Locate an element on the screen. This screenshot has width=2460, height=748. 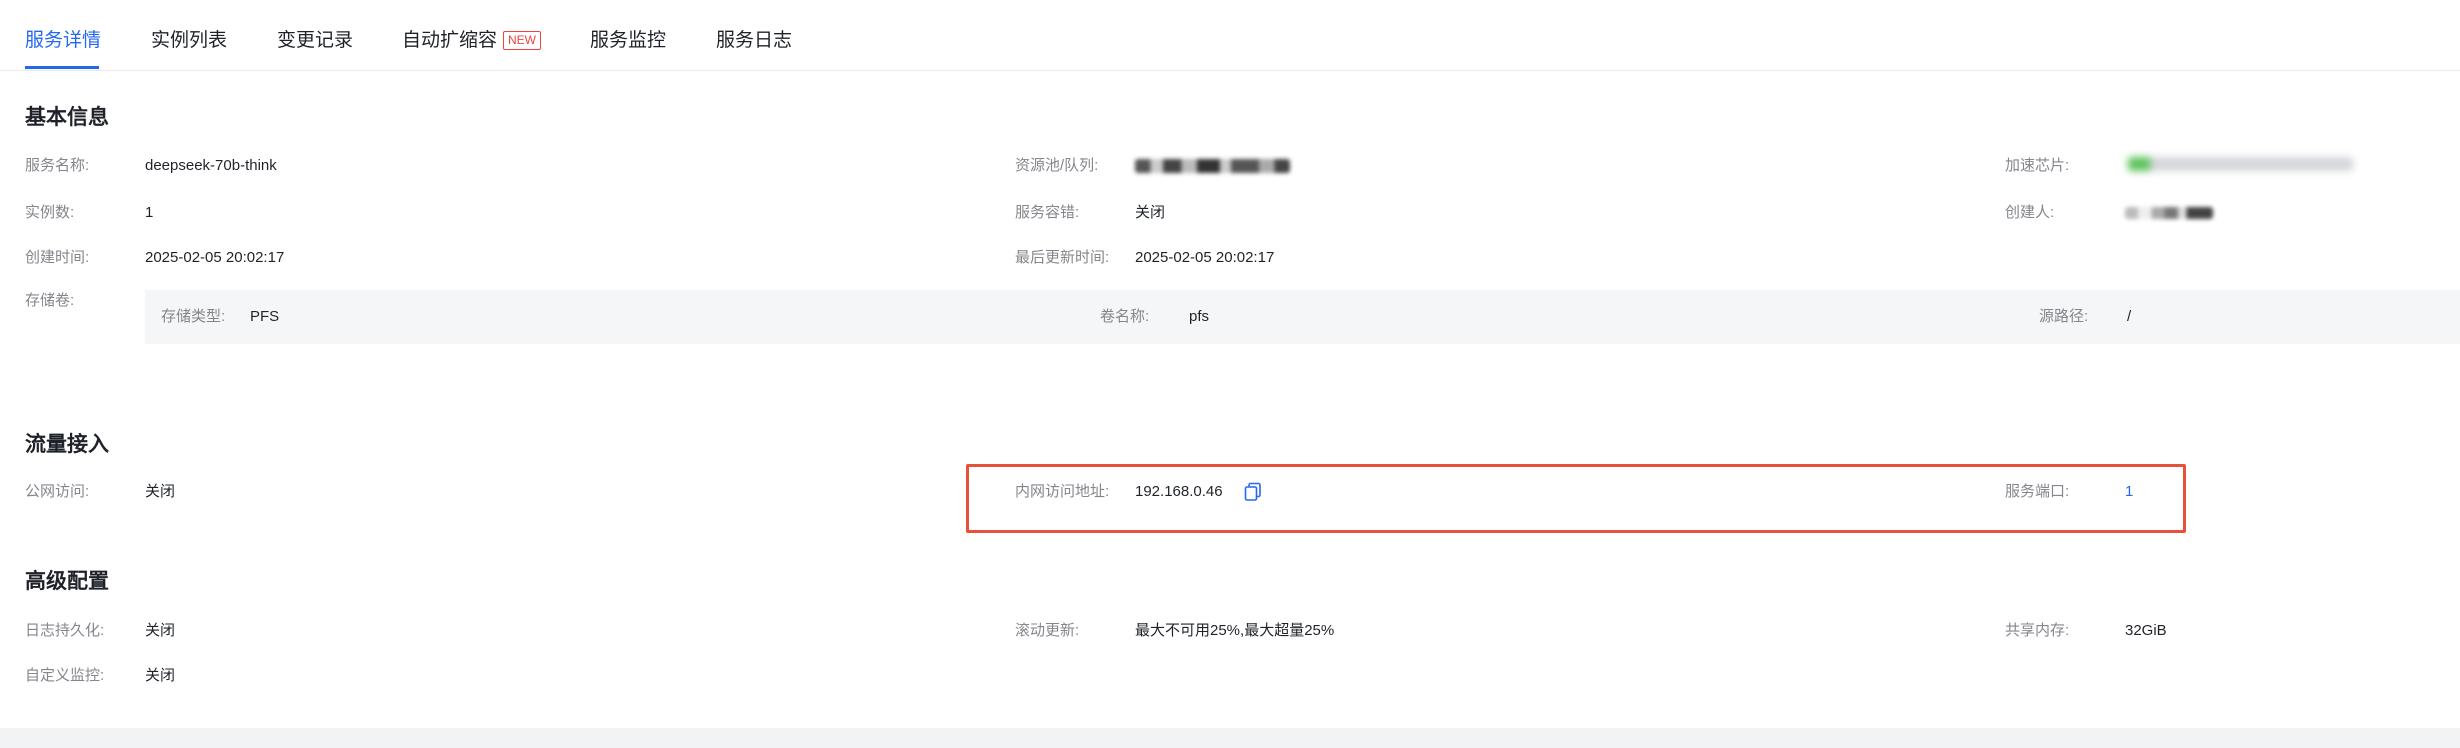
instances-value: 1 is located at coordinates (149, 212).